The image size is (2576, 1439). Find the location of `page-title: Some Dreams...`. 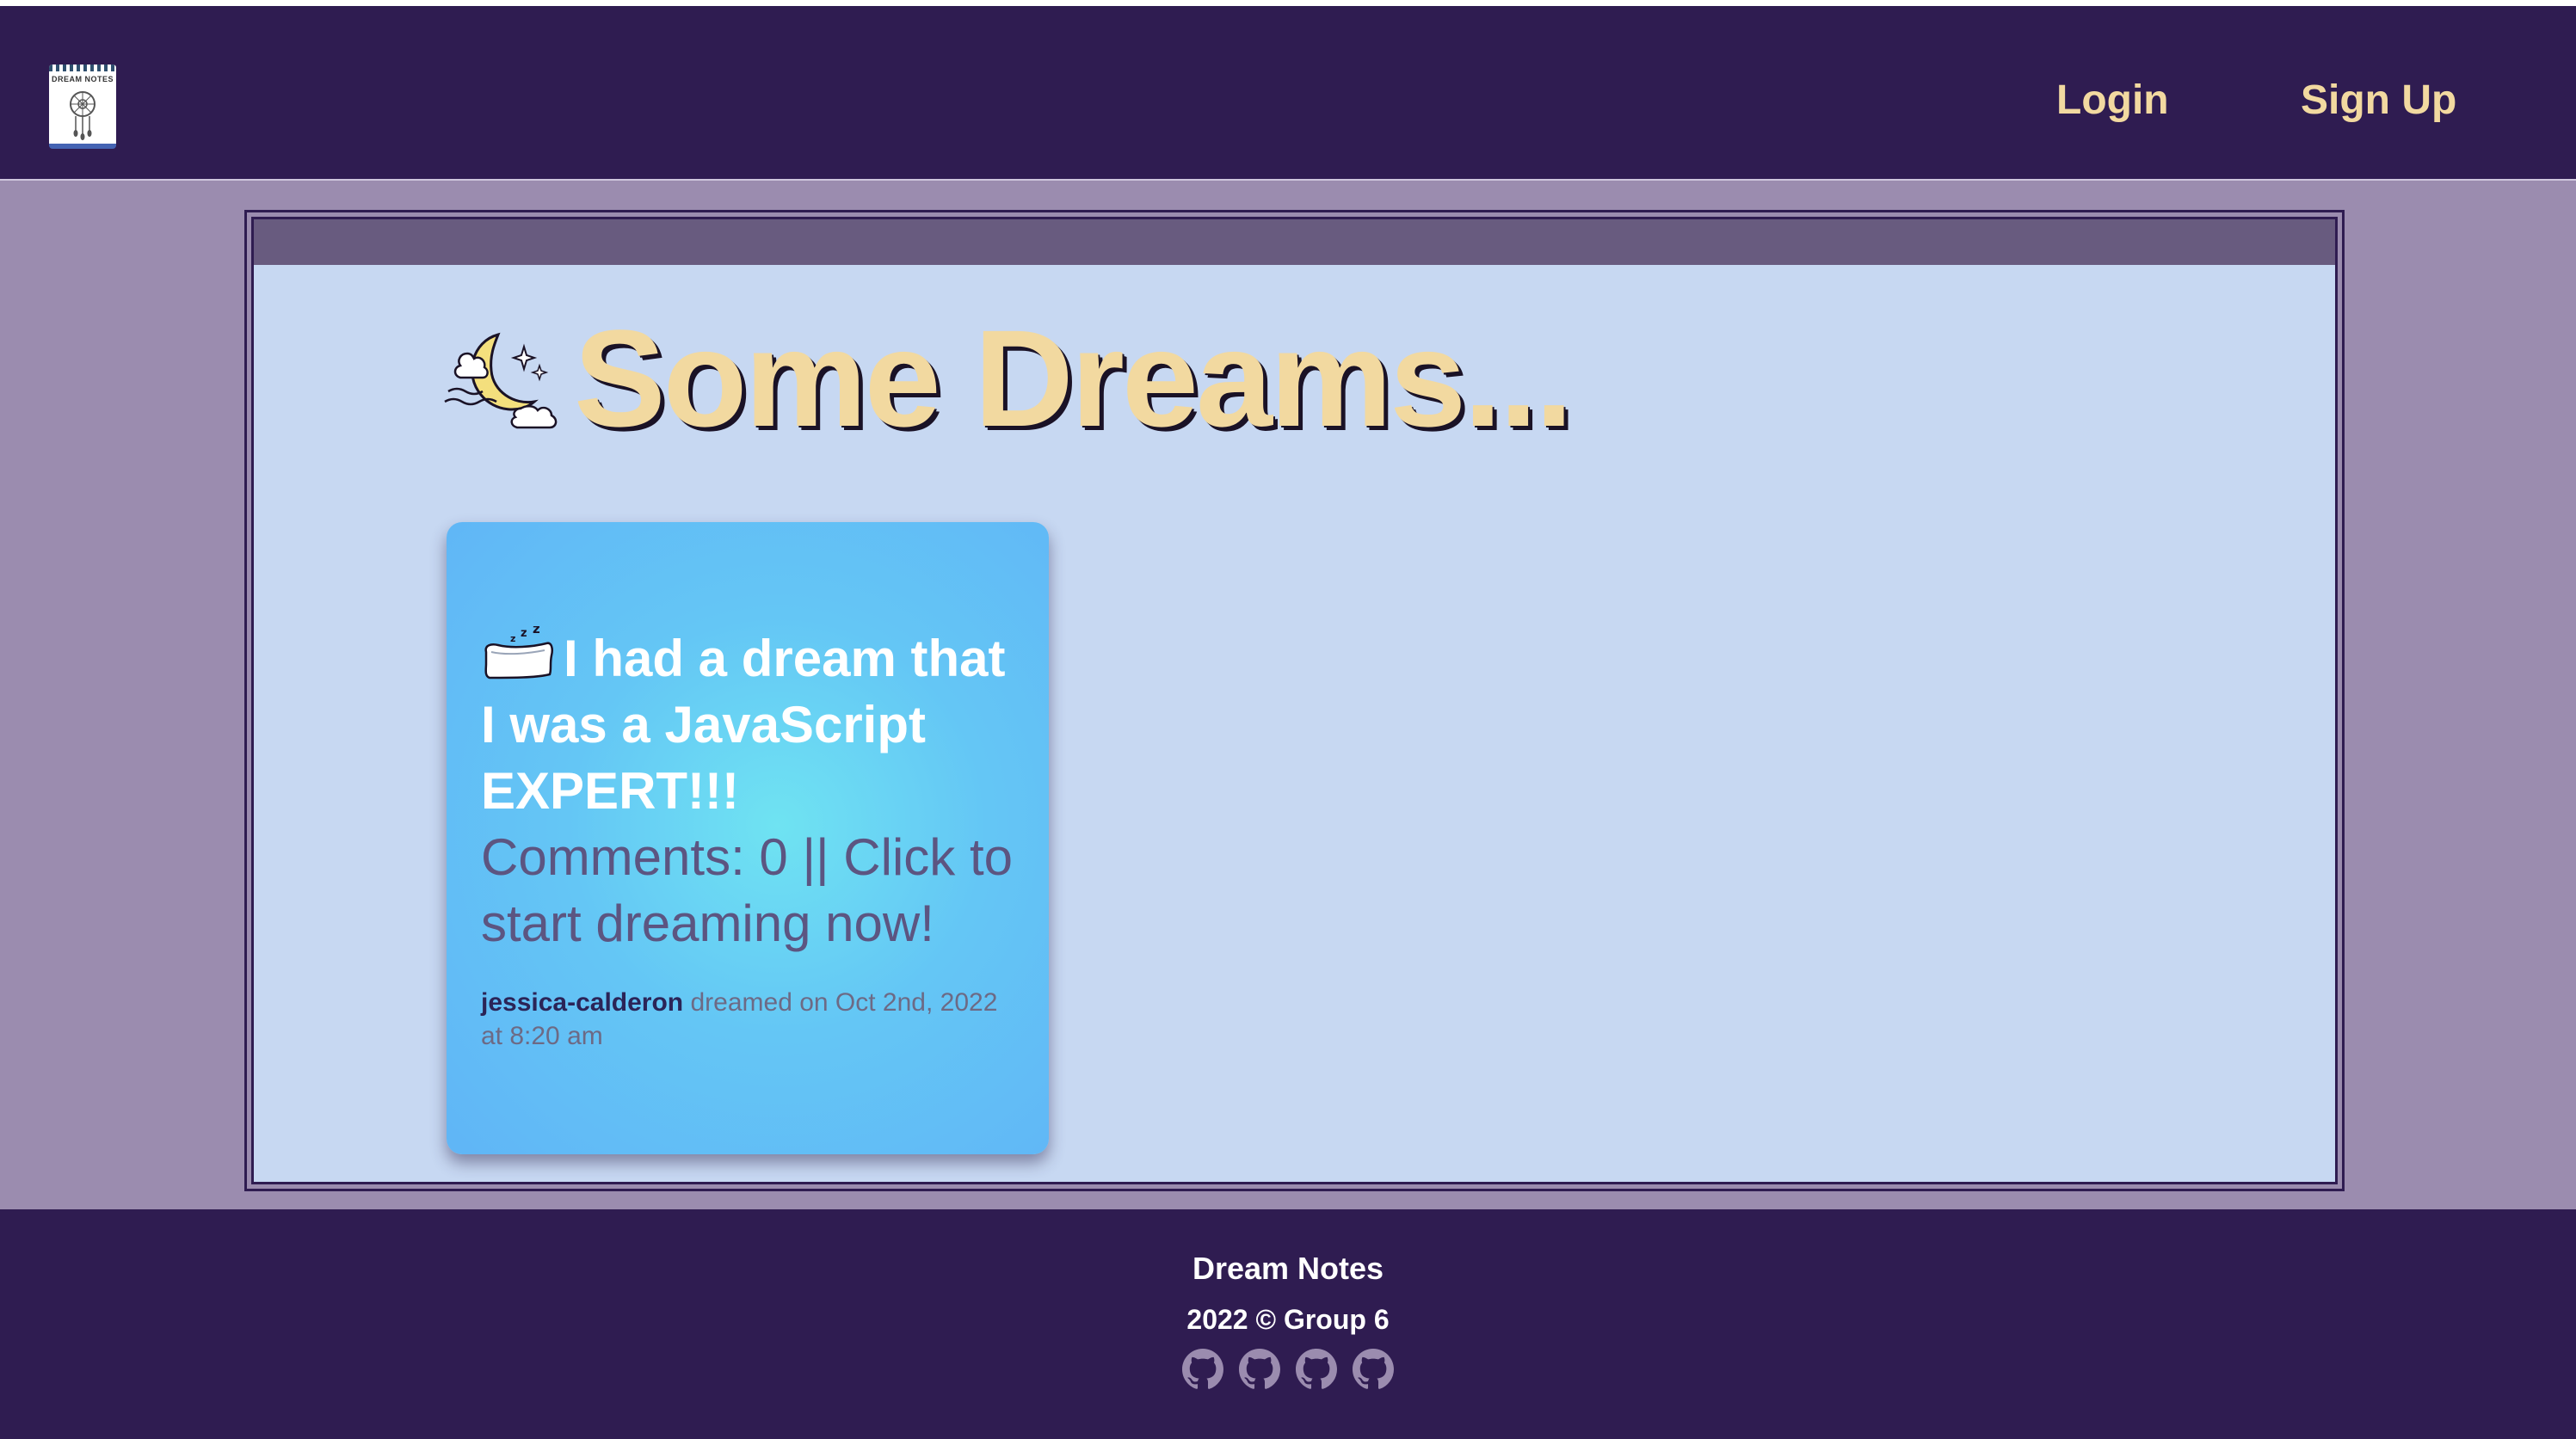

page-title: Some Dreams... is located at coordinates (1074, 378).